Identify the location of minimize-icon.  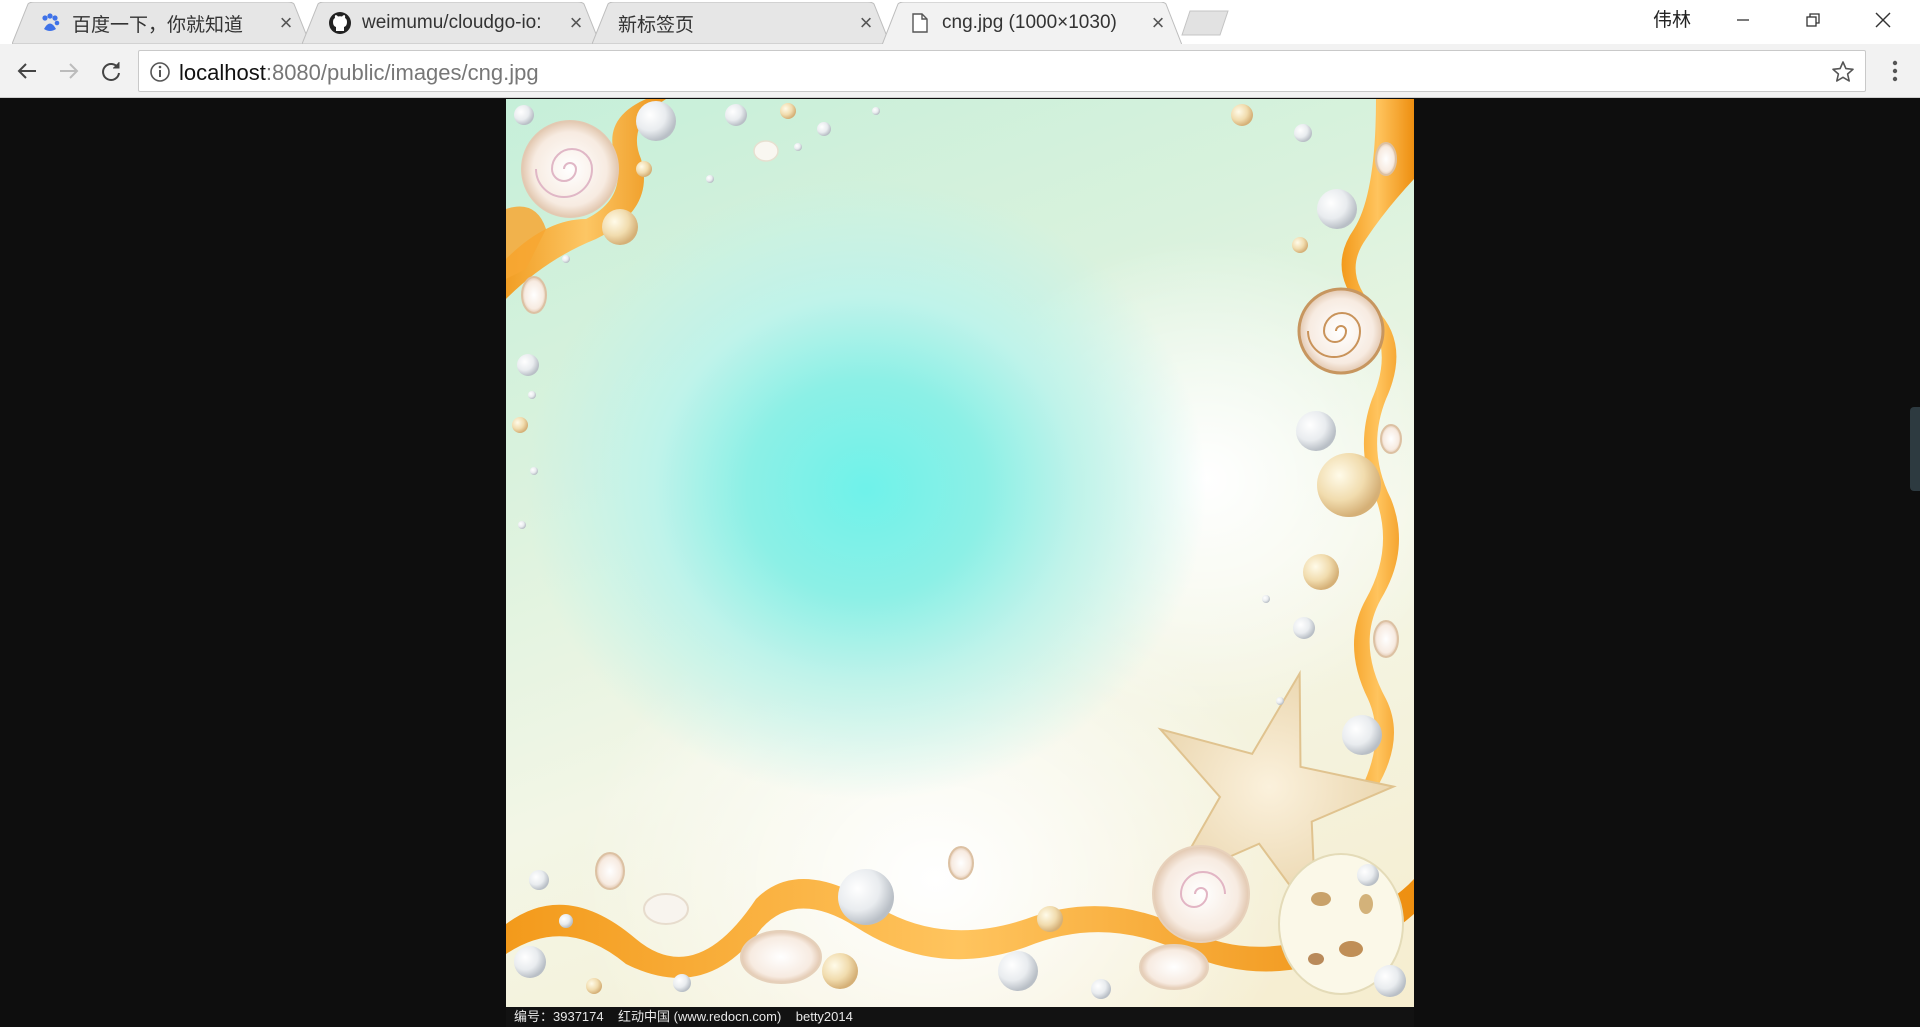
(1743, 20).